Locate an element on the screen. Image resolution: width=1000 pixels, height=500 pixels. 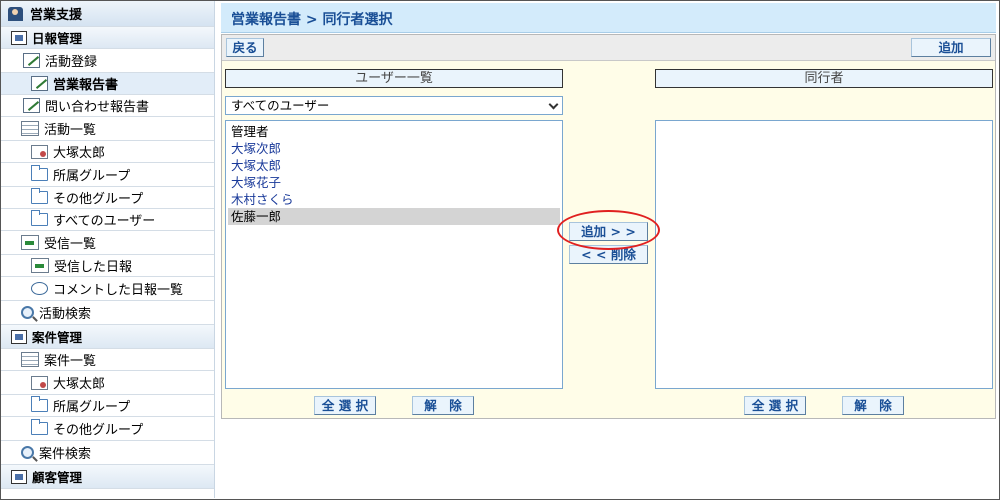
sidebar-item-label: コメントした日報一覧 is located at coordinates (118, 290).